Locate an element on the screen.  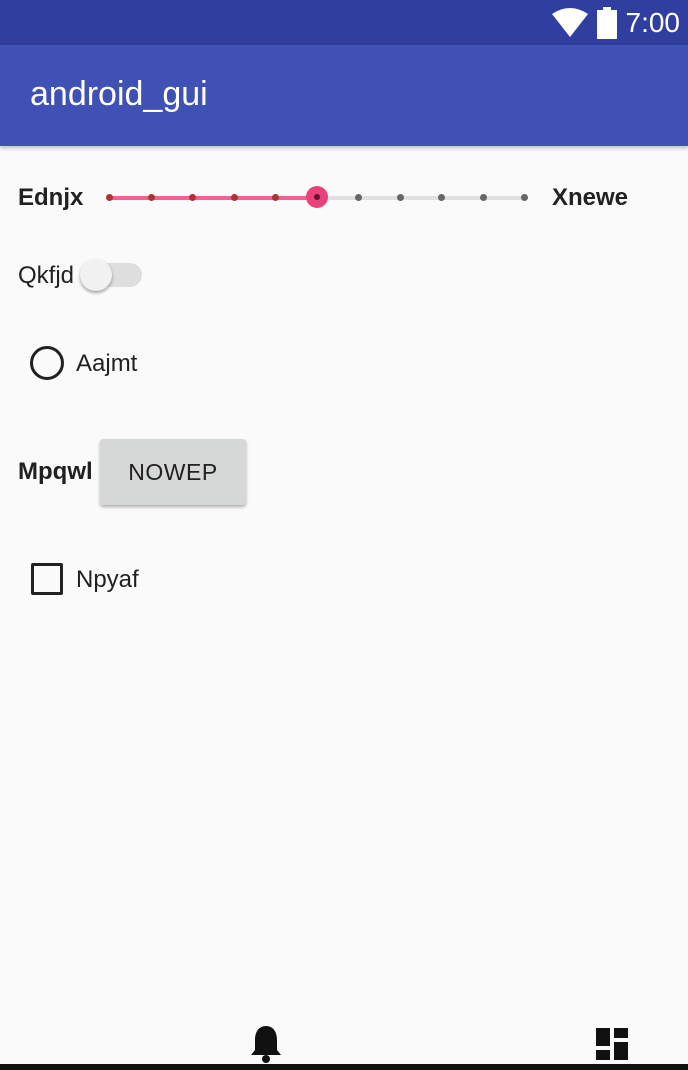
app-title: android_gui is located at coordinates (119, 94).